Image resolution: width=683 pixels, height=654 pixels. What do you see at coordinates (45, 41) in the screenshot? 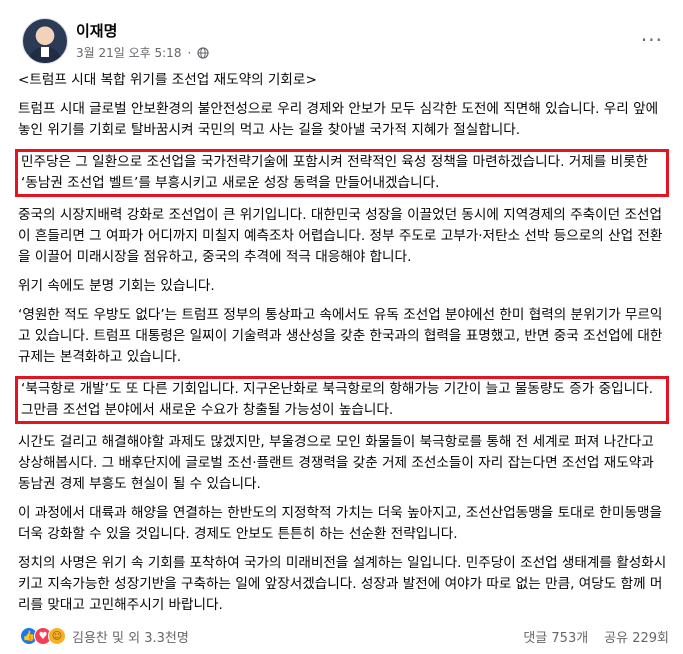
I see `avatar` at bounding box center [45, 41].